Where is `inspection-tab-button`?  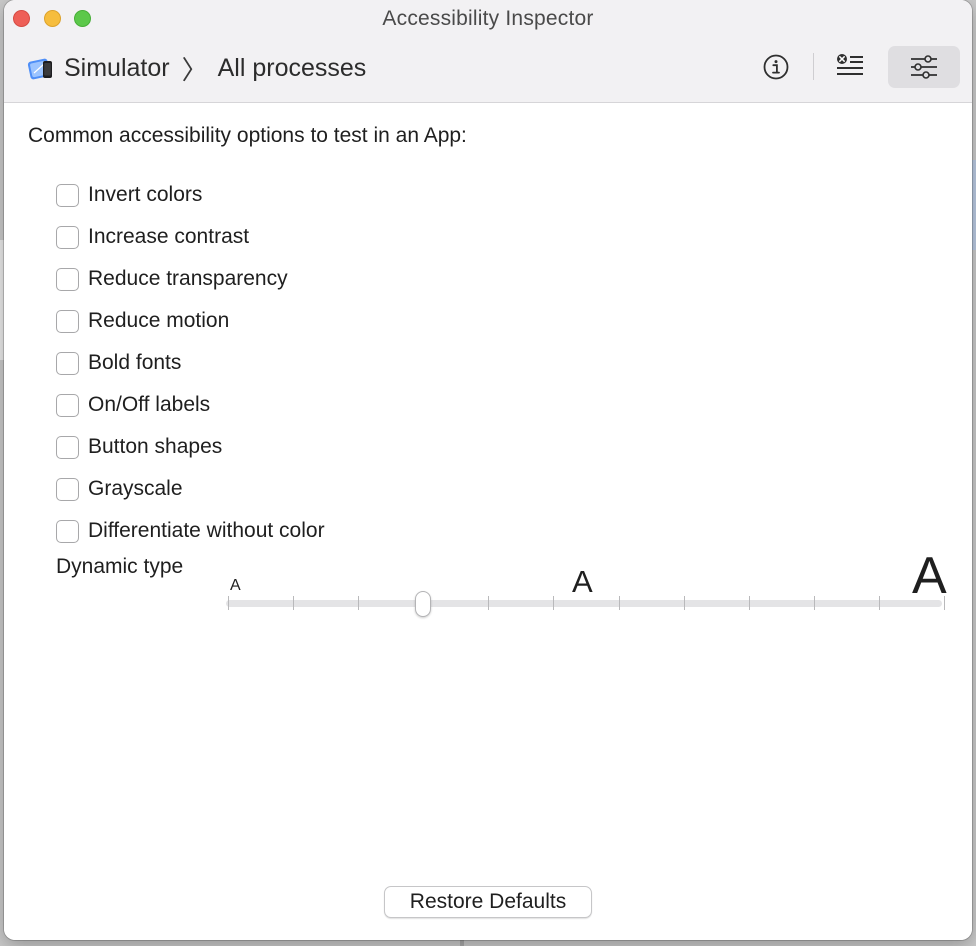
inspection-tab-button is located at coordinates (776, 67).